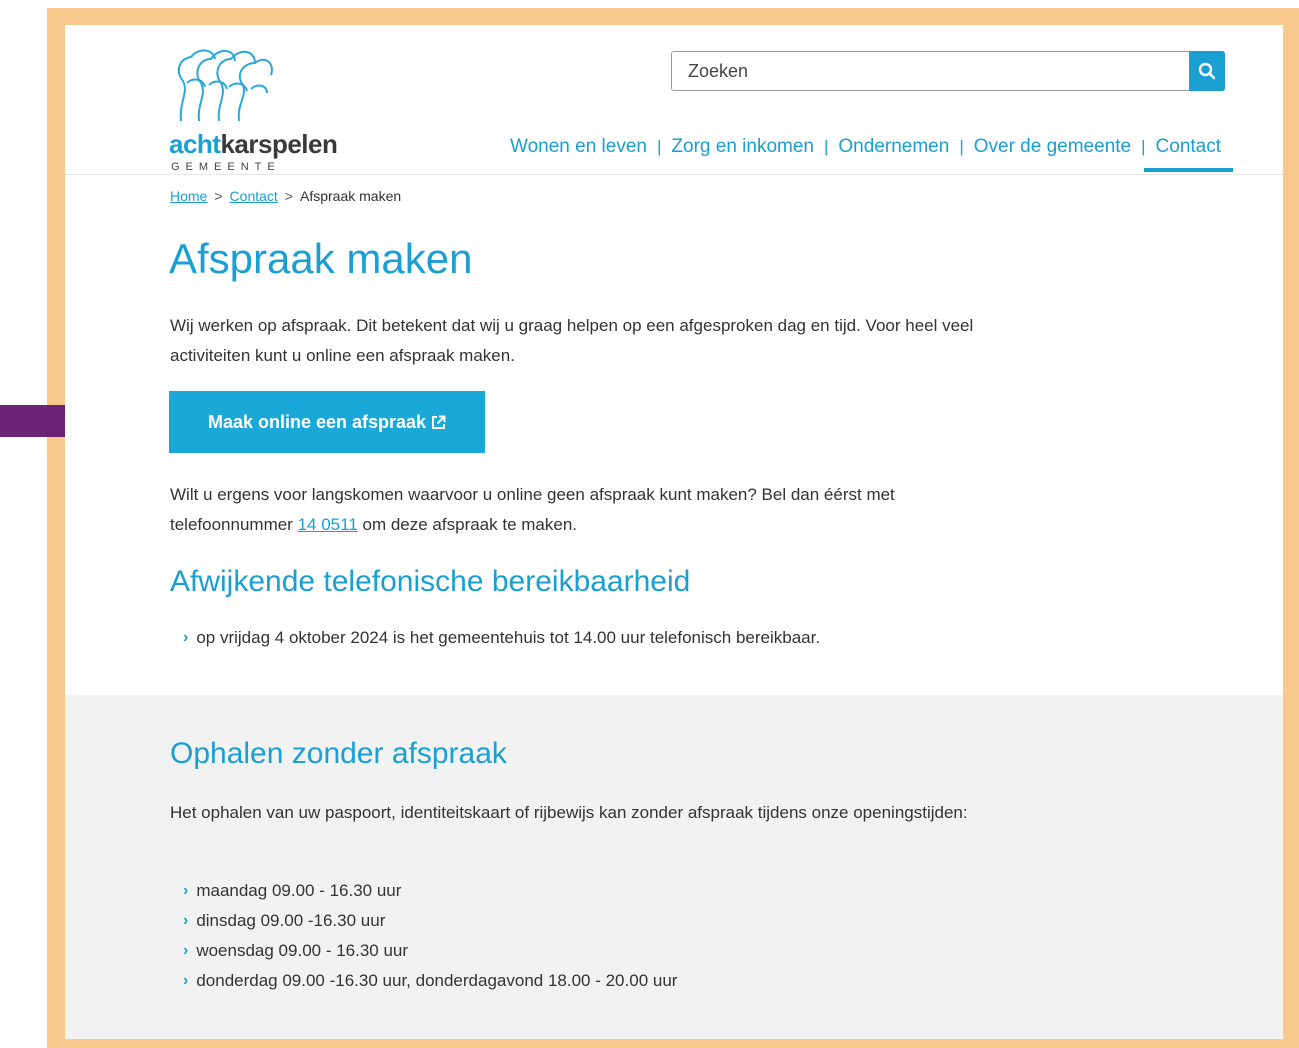 The image size is (1299, 1048). I want to click on logo-trees-icon, so click(225, 85).